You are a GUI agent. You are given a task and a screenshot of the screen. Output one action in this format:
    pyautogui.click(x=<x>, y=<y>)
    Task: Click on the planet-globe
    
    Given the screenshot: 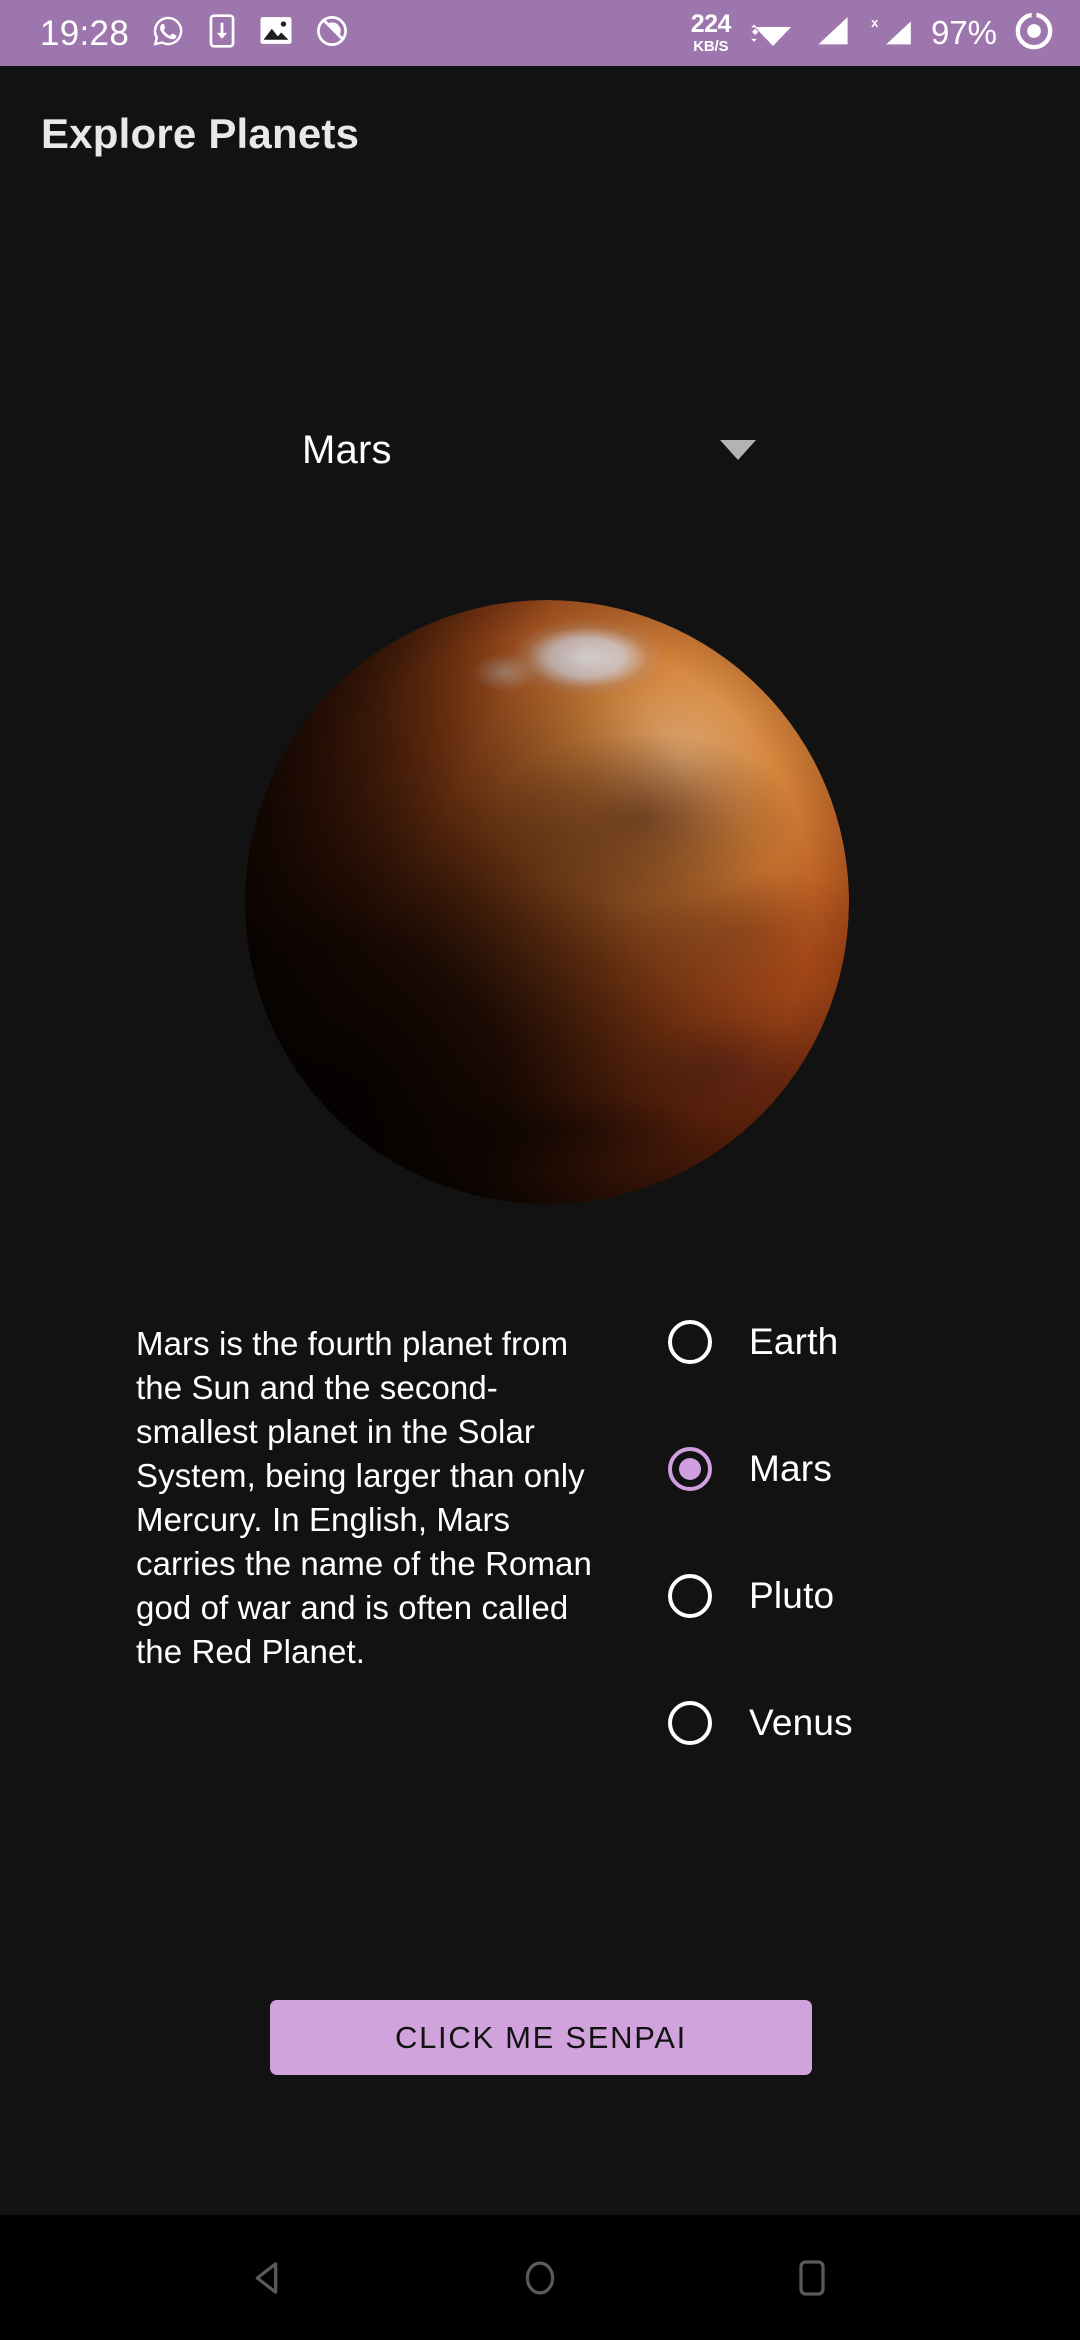 What is the action you would take?
    pyautogui.click(x=547, y=902)
    